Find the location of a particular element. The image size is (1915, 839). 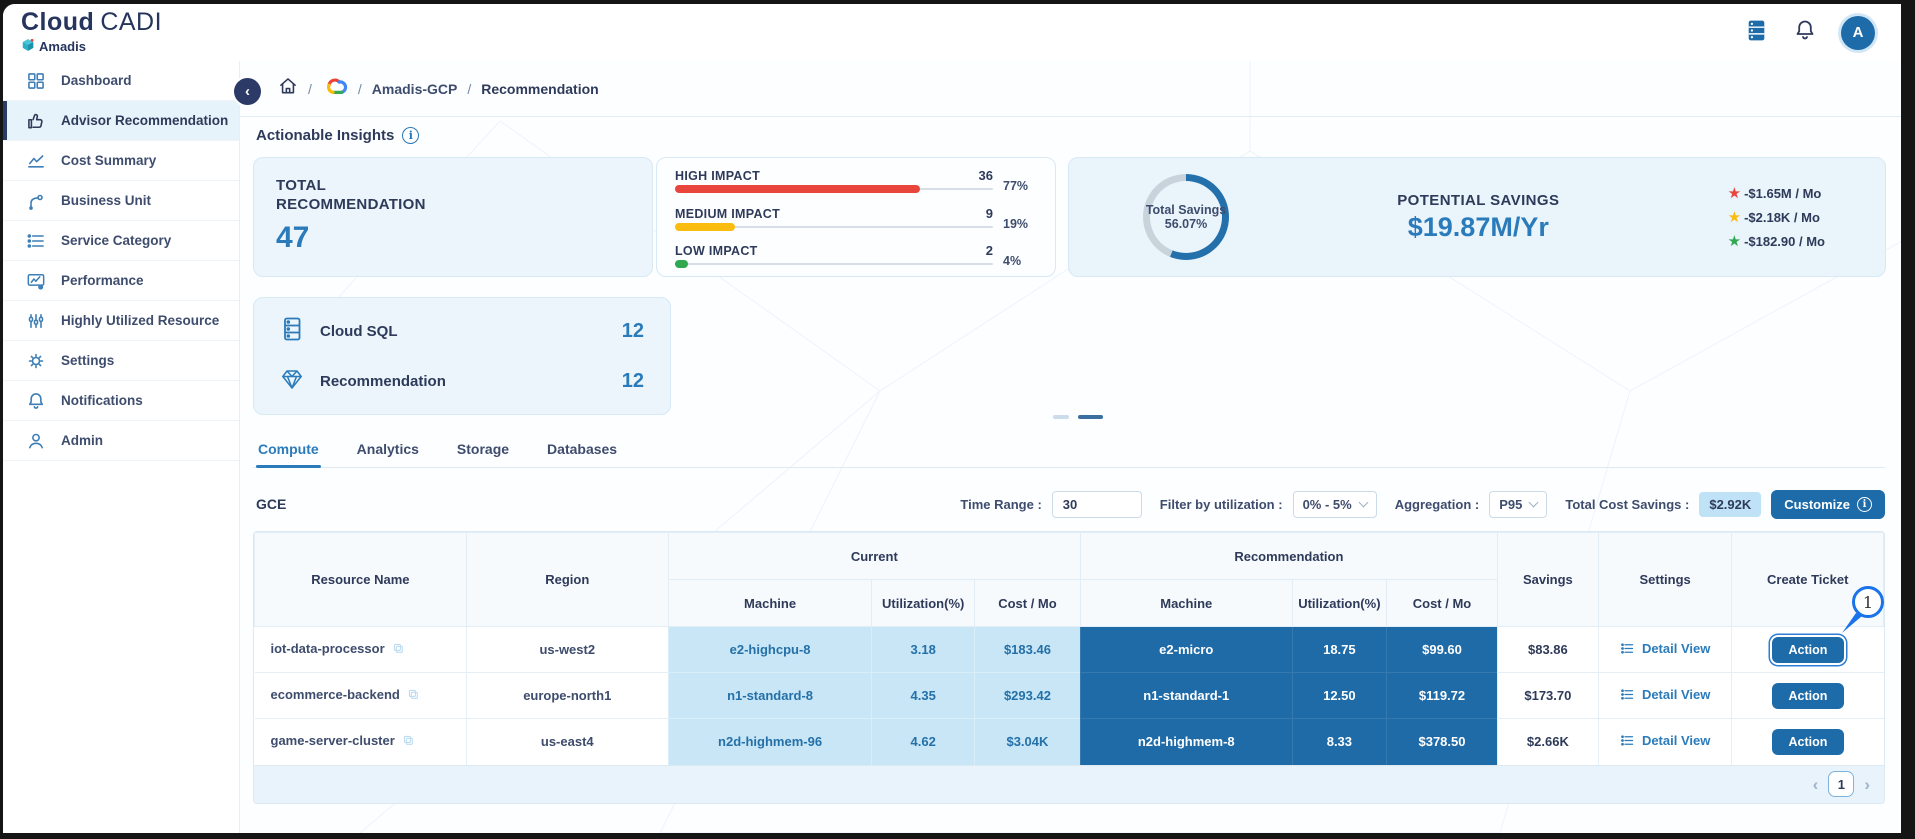

col-header-current-machine: Machine is located at coordinates (770, 603).